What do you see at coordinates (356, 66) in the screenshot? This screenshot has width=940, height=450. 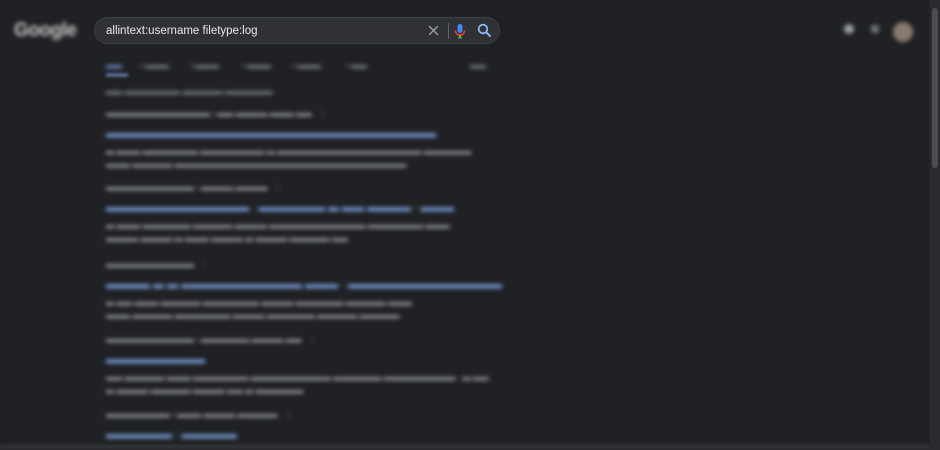 I see `tab-more: ▪ ▬▬` at bounding box center [356, 66].